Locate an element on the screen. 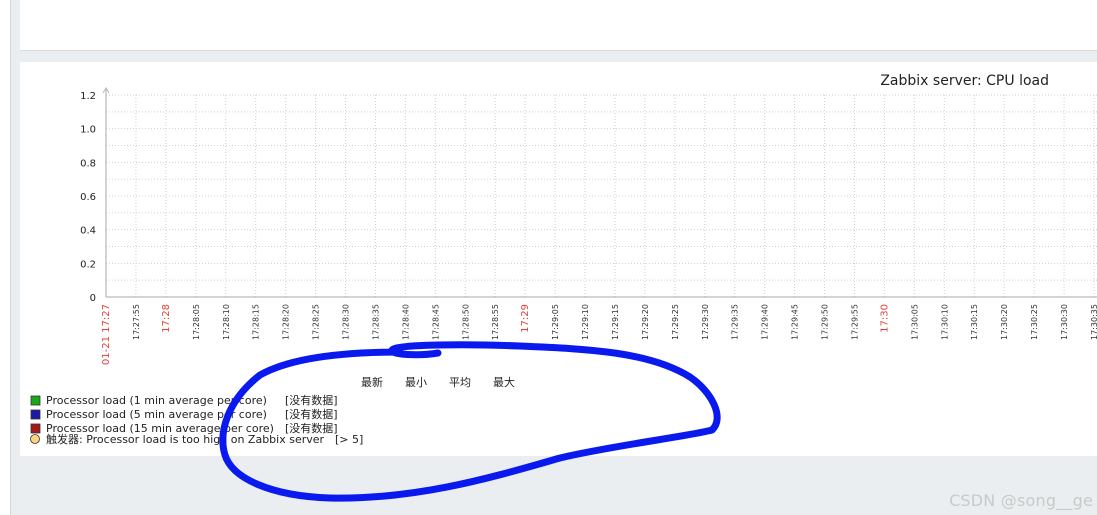  x-tick-label: 17:28:55 is located at coordinates (495, 322).